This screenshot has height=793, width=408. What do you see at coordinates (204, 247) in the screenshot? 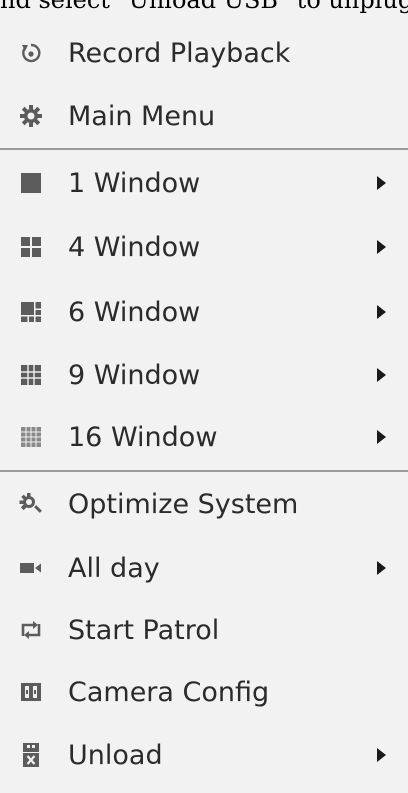
I see `menu-item-4-window: 4 Window` at bounding box center [204, 247].